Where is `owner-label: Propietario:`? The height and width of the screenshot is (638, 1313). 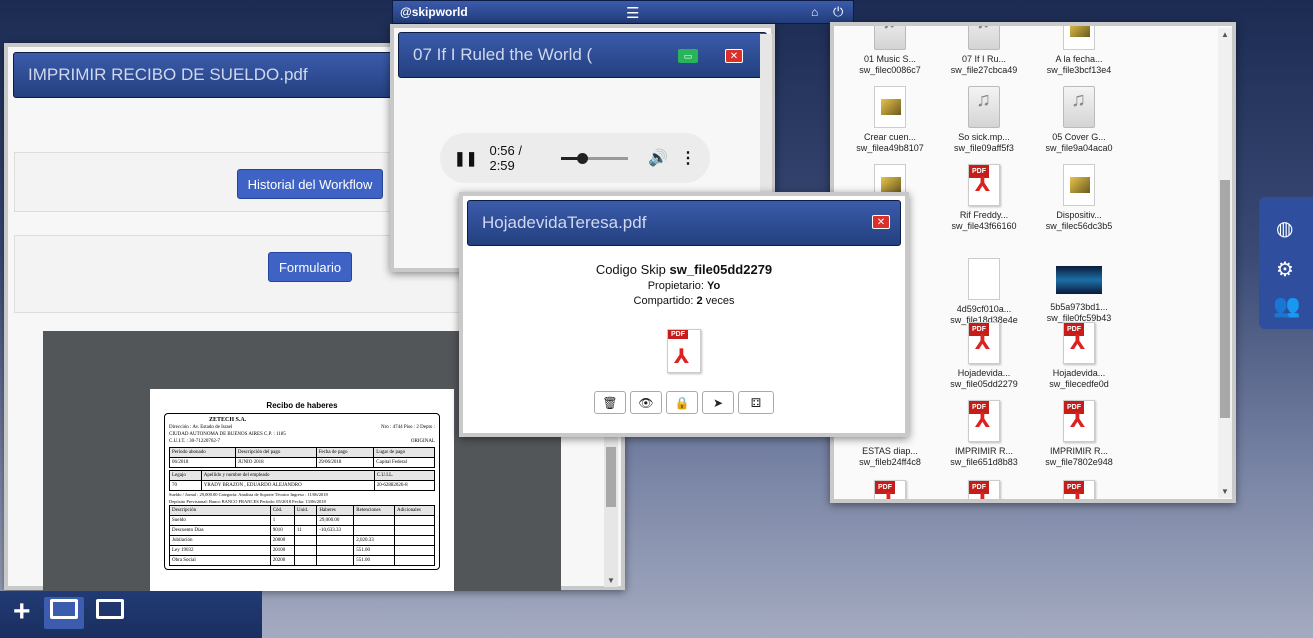 owner-label: Propietario: is located at coordinates (675, 286).